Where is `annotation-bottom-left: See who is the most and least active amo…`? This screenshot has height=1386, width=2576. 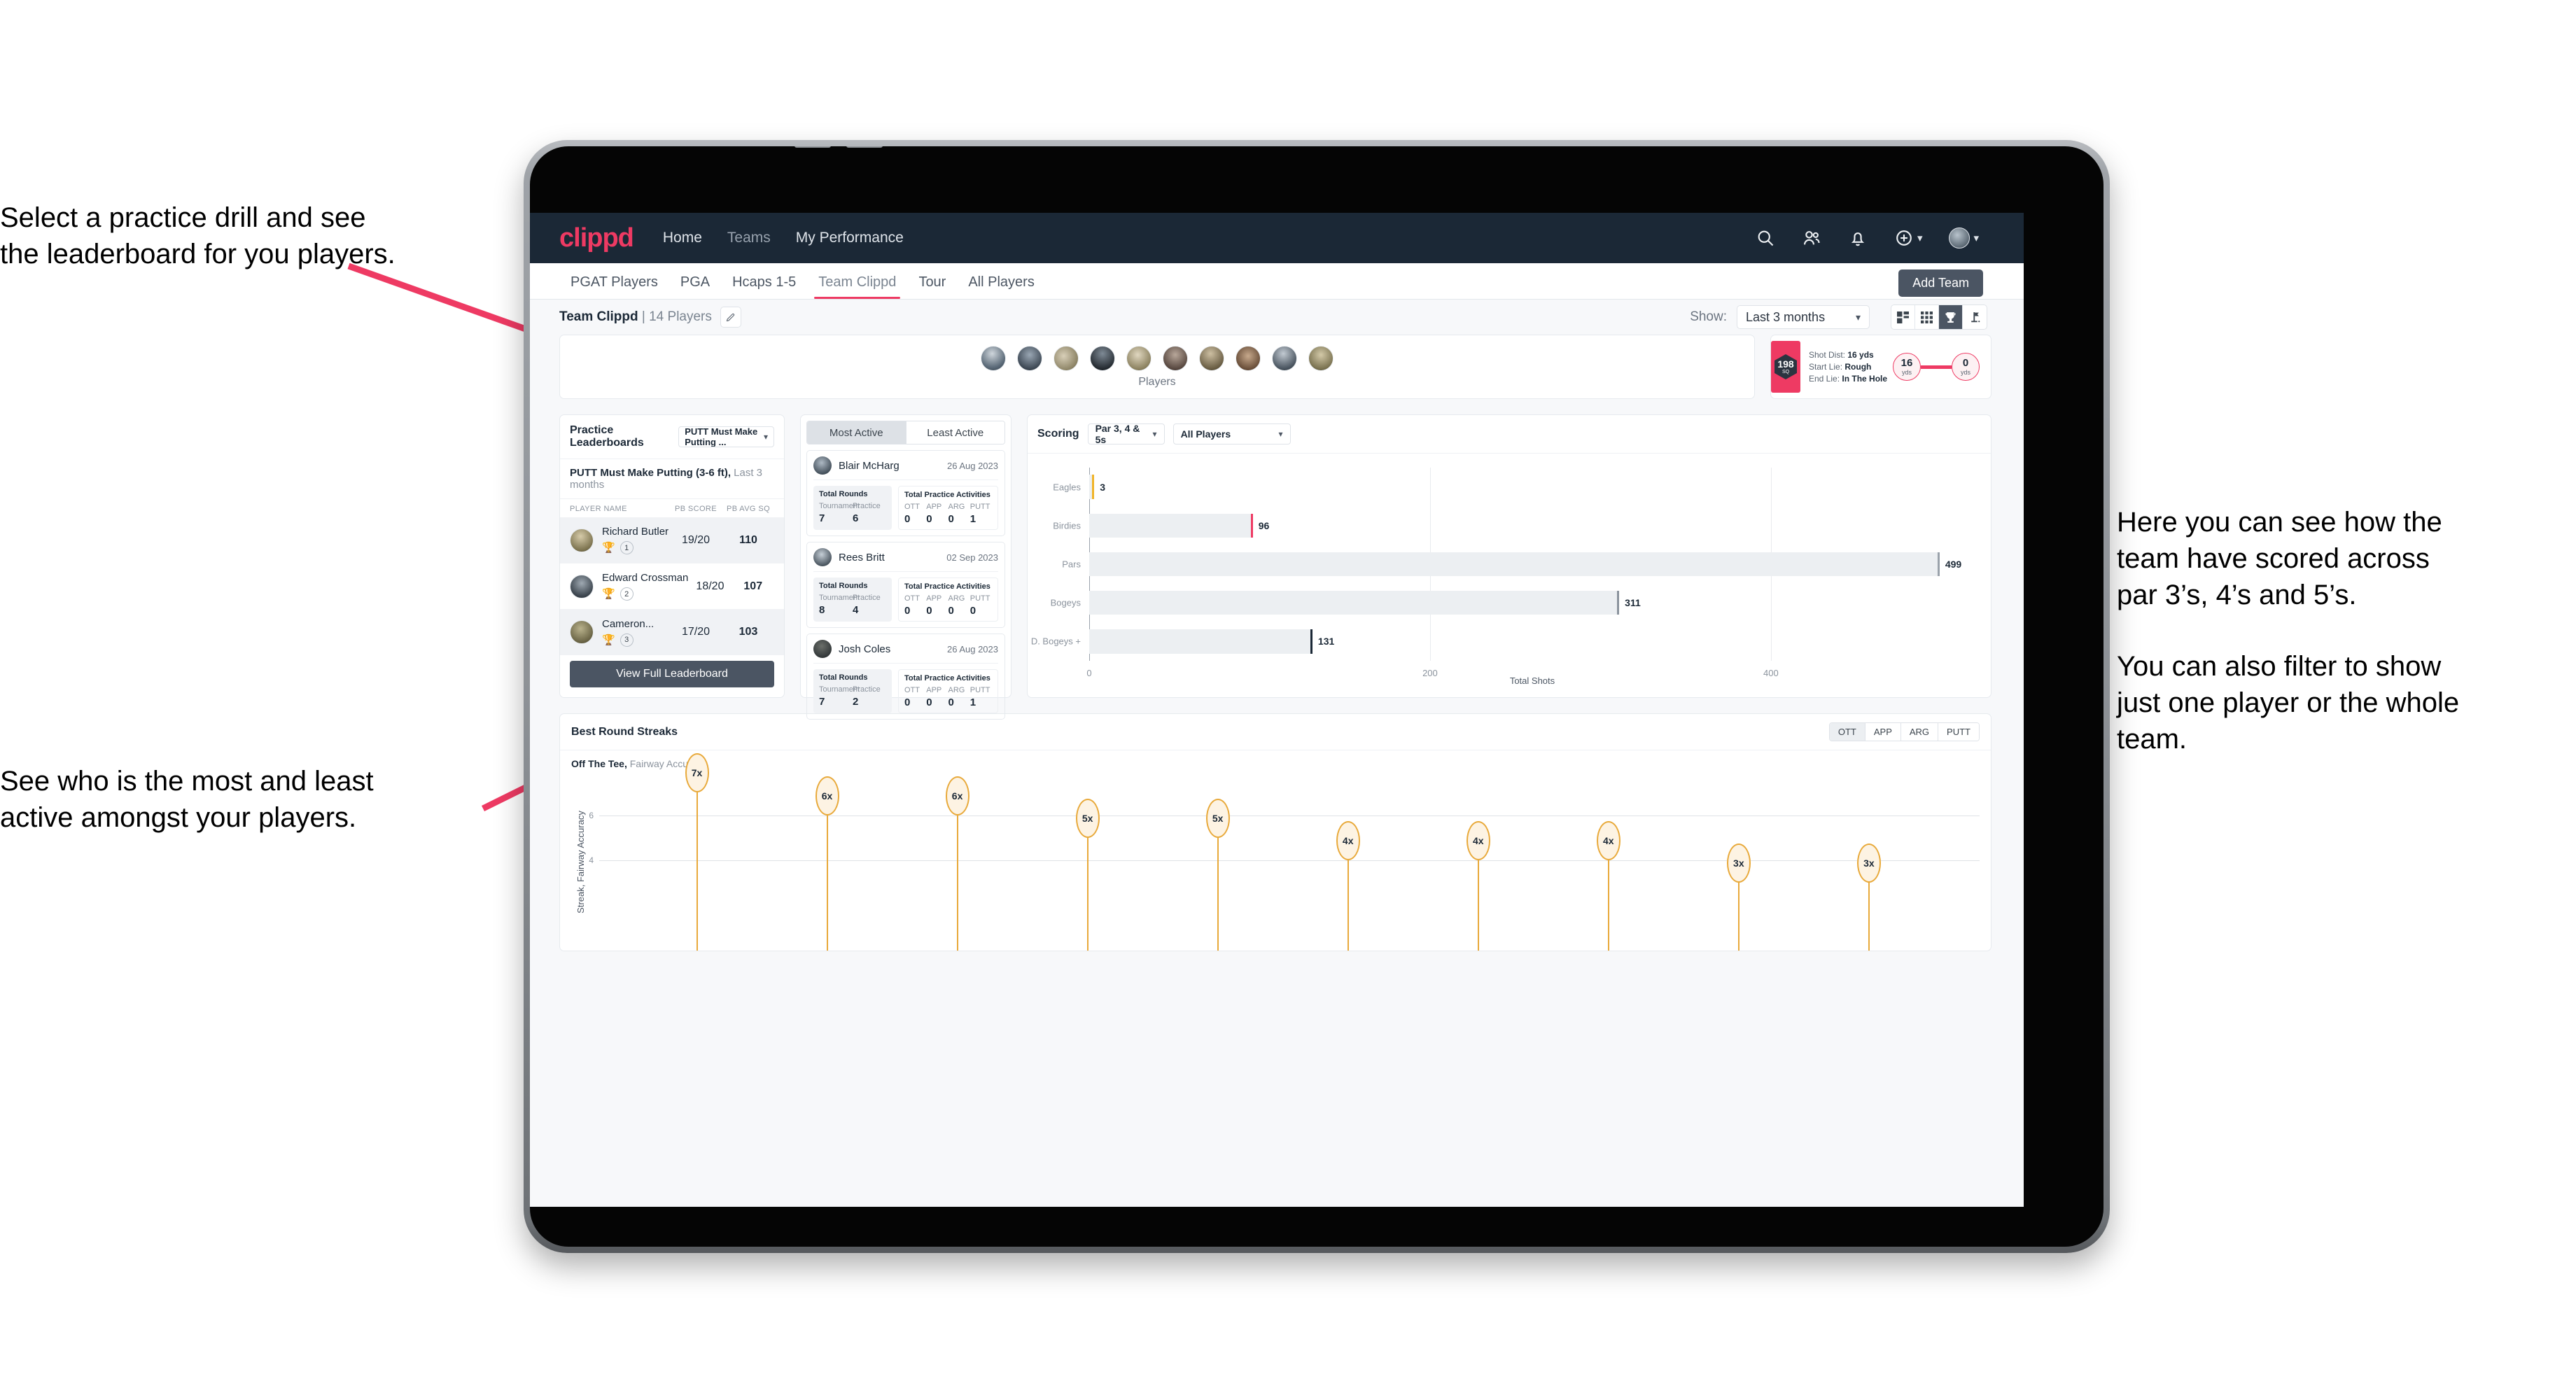
annotation-bottom-left: See who is the most and least active amo… is located at coordinates (255, 799).